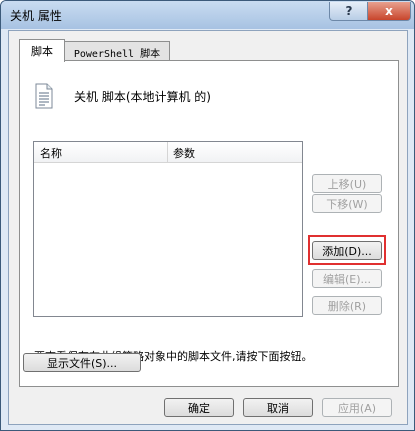 The image size is (415, 431). Describe the element at coordinates (44, 96) in the screenshot. I see `script-file-icon` at that location.